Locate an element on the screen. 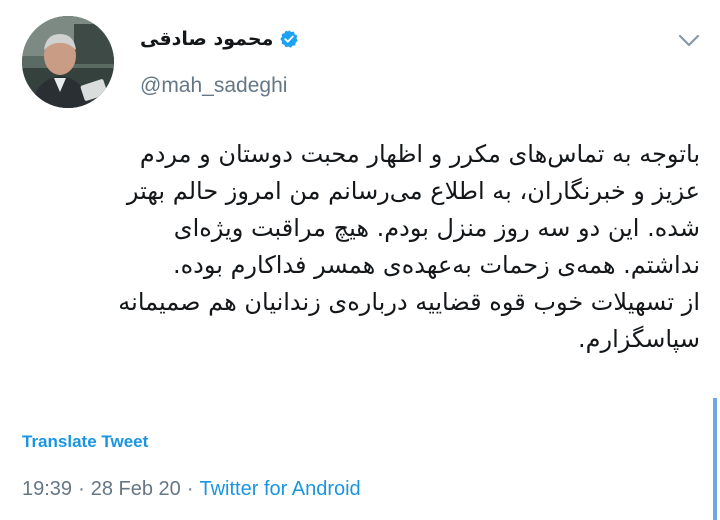 The image size is (720, 520). tweet-metadata: 19:39 · 28 Feb 20 · Twitter for Android is located at coordinates (191, 489).